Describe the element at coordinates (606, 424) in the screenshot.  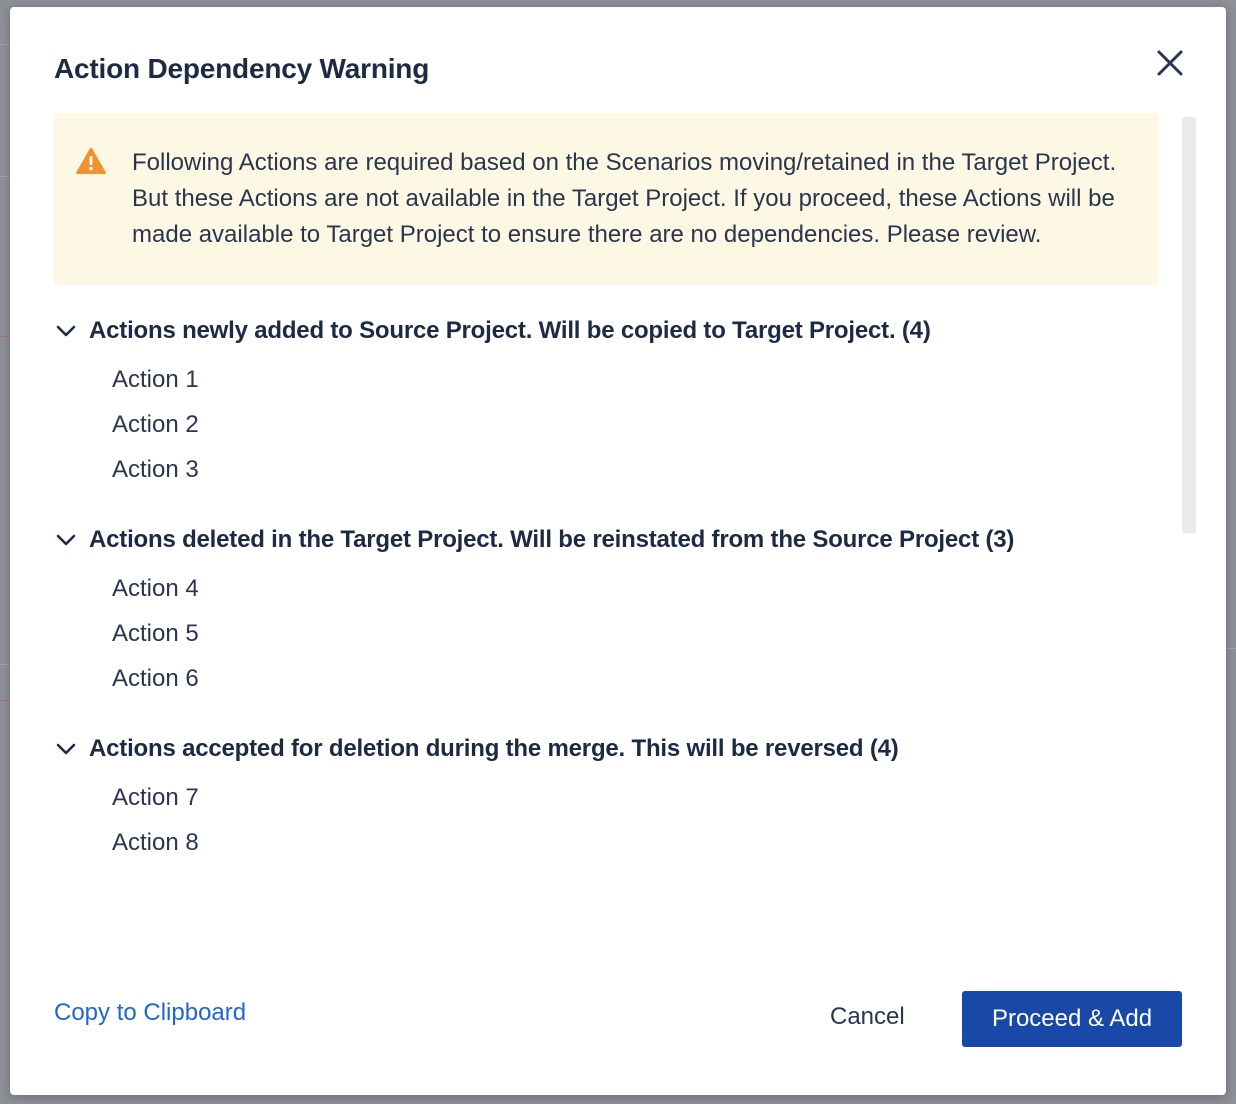
I see `action-list: Action 1 Action 2 Action 3` at that location.